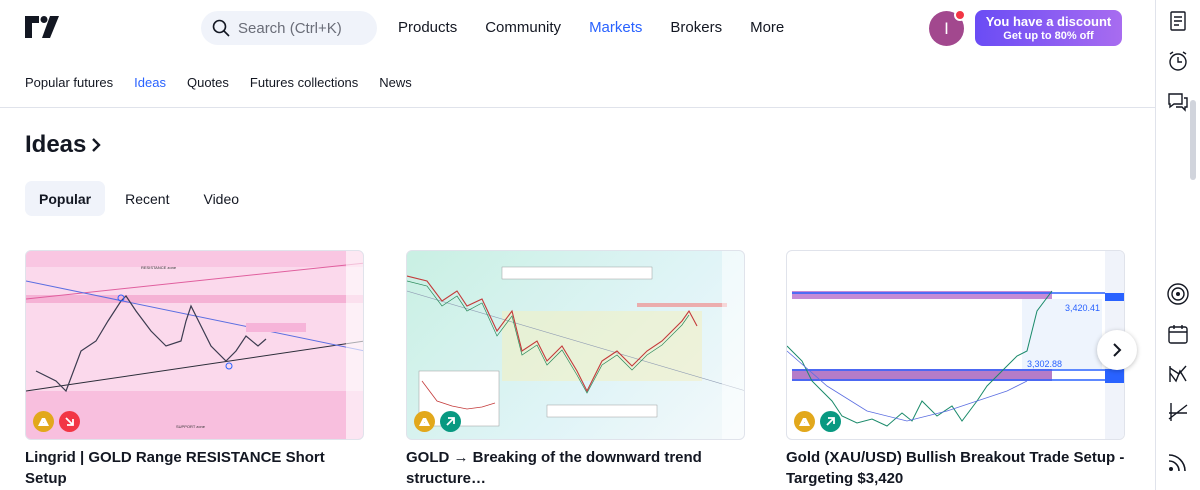 This screenshot has width=1200, height=490. I want to click on chart-thumbnail-3: 3,420.41 3,302.88, so click(955, 345).